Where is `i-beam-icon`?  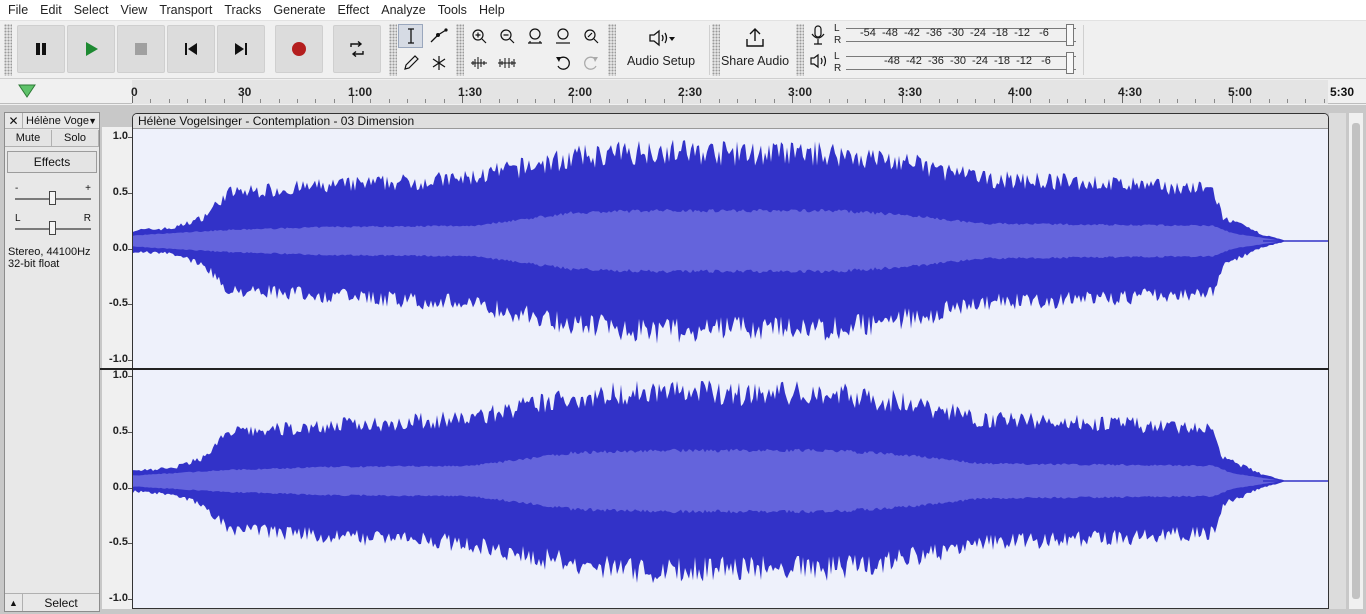
i-beam-icon is located at coordinates (410, 36).